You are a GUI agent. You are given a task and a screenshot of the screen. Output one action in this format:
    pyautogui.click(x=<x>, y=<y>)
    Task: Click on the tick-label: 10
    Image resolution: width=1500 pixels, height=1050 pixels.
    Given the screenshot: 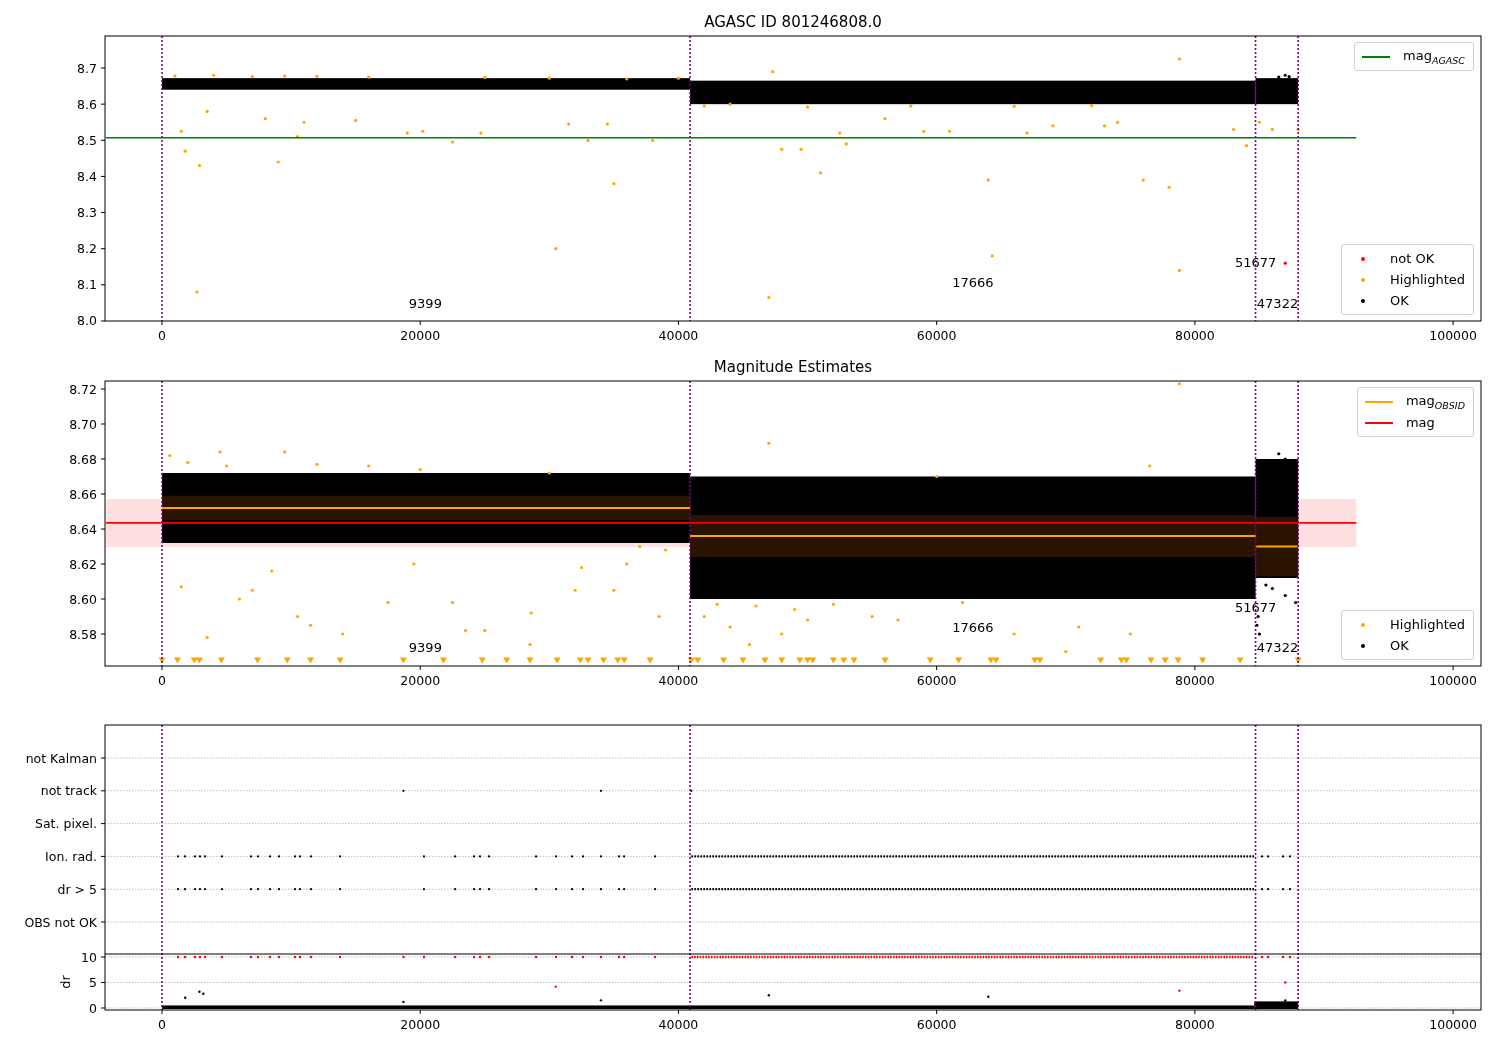 What is the action you would take?
    pyautogui.click(x=89, y=957)
    